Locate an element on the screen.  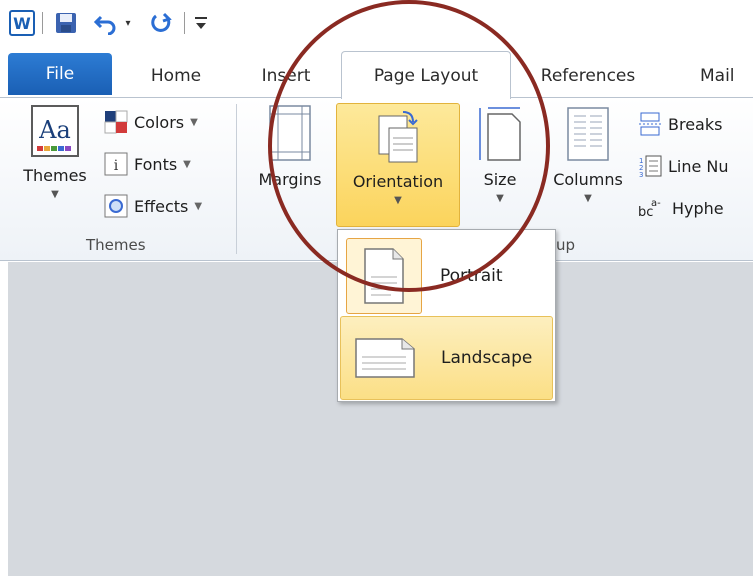
tab-home: Home is located at coordinates (176, 76).